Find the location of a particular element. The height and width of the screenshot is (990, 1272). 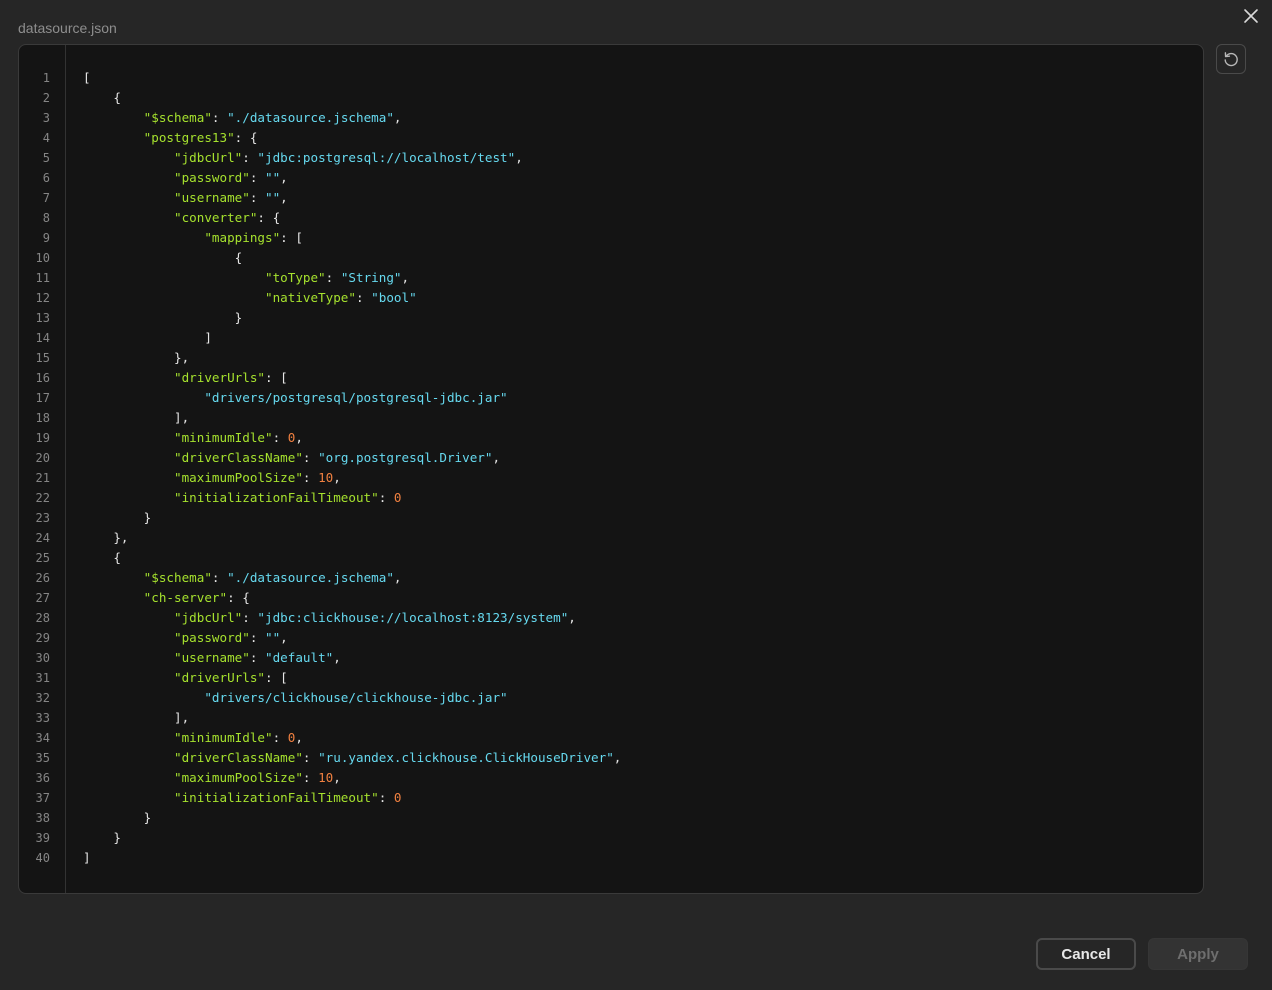

close-button is located at coordinates (1251, 16).